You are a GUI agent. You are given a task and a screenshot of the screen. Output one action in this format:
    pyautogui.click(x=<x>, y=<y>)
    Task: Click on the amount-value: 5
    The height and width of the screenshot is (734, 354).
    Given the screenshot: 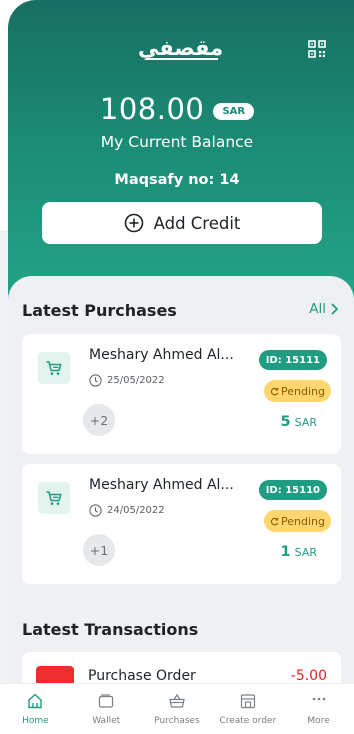 What is the action you would take?
    pyautogui.click(x=285, y=422)
    